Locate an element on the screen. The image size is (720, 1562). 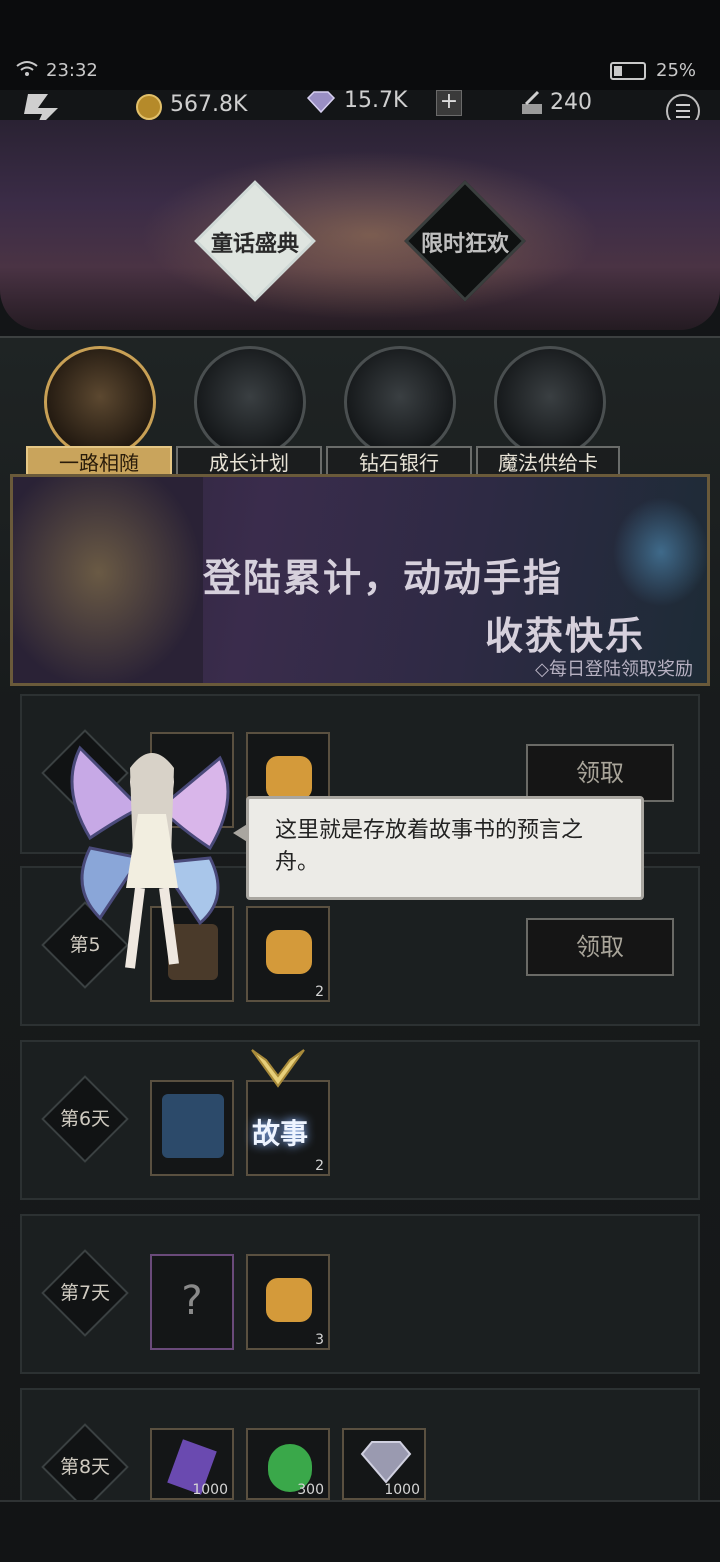
fairy-character is located at coordinates (150, 858).